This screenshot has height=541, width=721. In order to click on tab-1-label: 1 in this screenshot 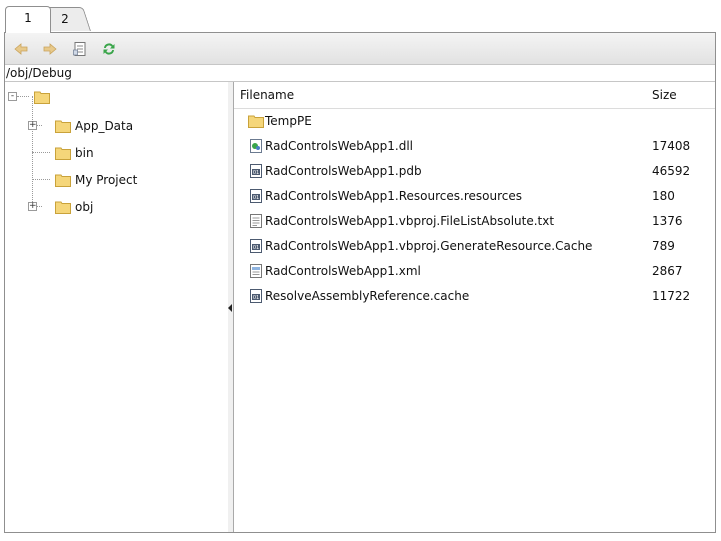, I will do `click(28, 18)`.